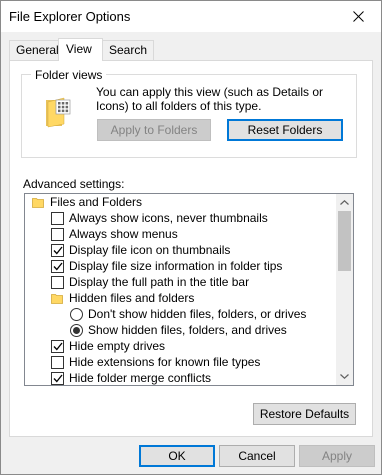 The width and height of the screenshot is (382, 475). What do you see at coordinates (344, 241) in the screenshot?
I see `scroll-thumb` at bounding box center [344, 241].